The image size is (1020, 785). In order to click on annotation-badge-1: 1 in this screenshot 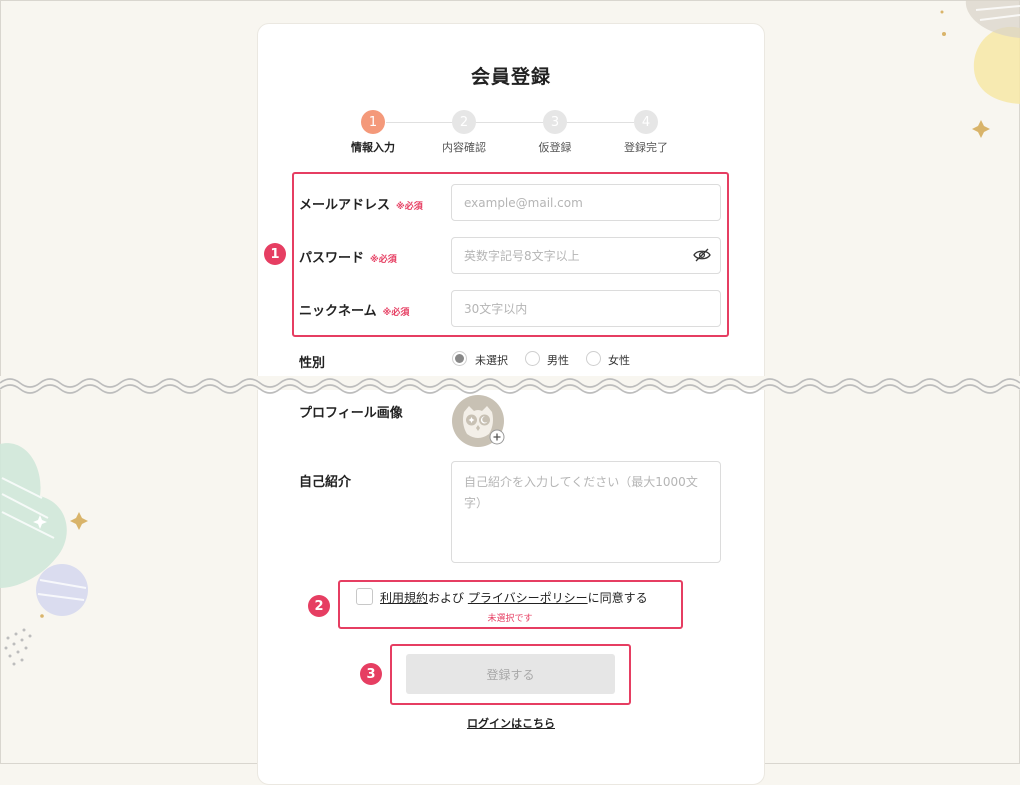, I will do `click(275, 254)`.